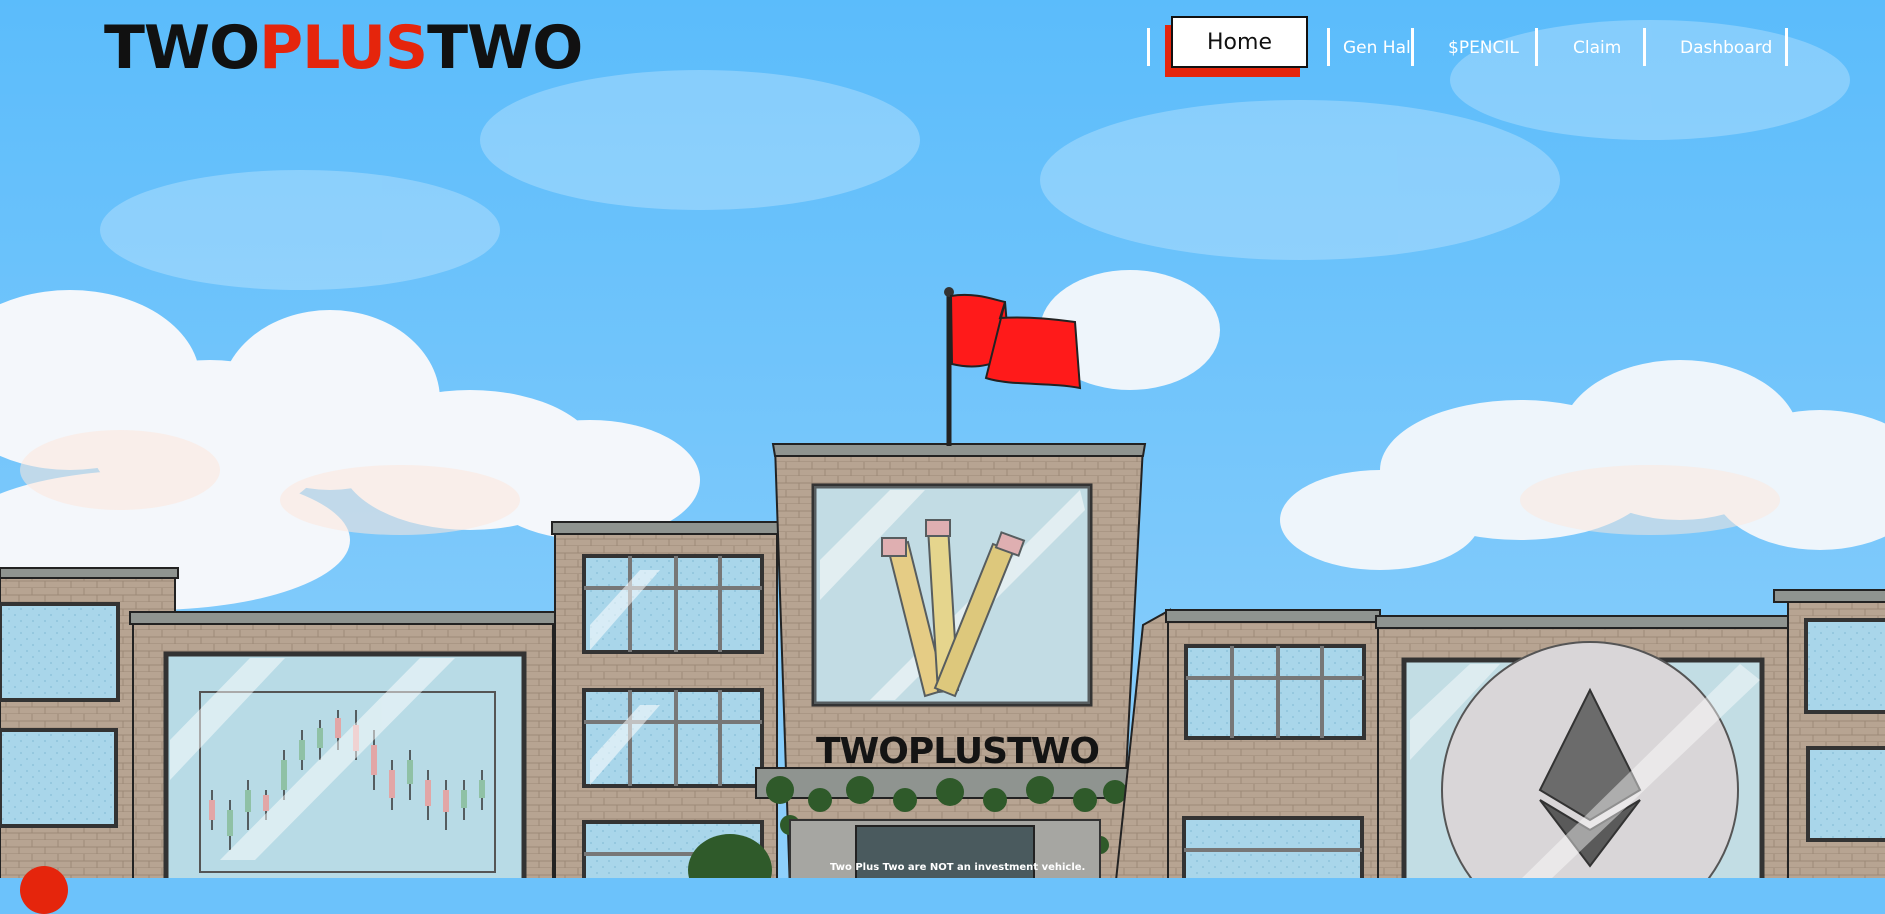 The image size is (1885, 914). Describe the element at coordinates (1379, 48) in the screenshot. I see `nav-gen-hall-link: Gen Hall` at that location.